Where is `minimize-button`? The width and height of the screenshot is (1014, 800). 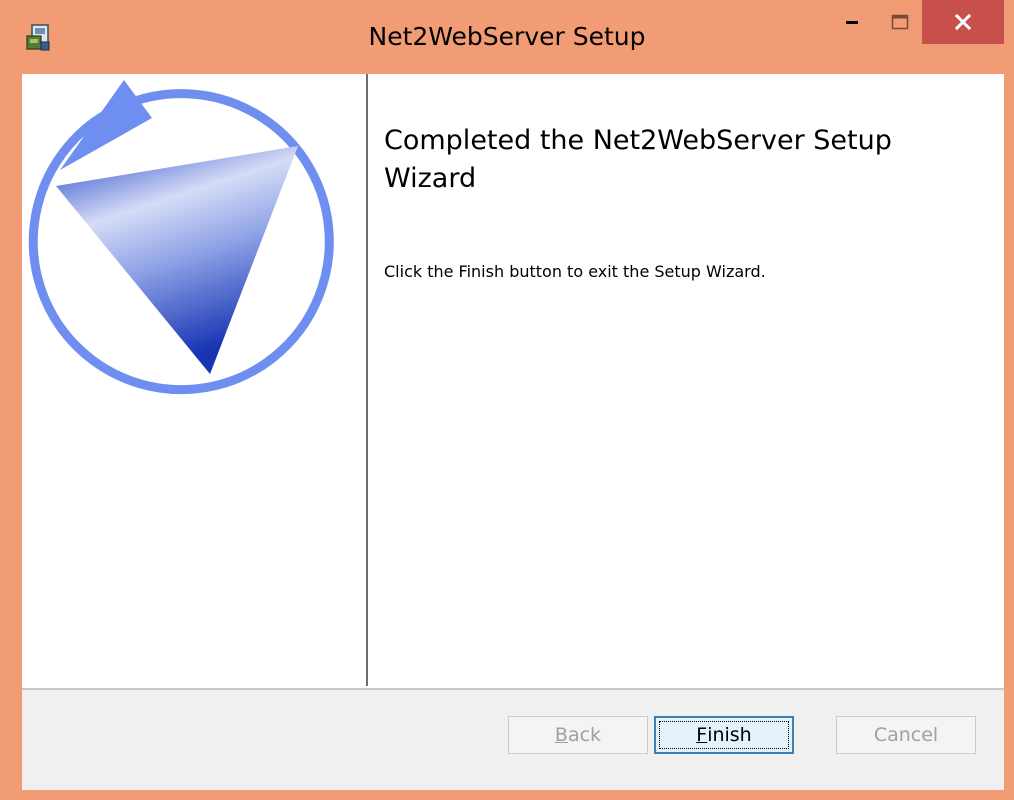
minimize-button is located at coordinates (852, 22).